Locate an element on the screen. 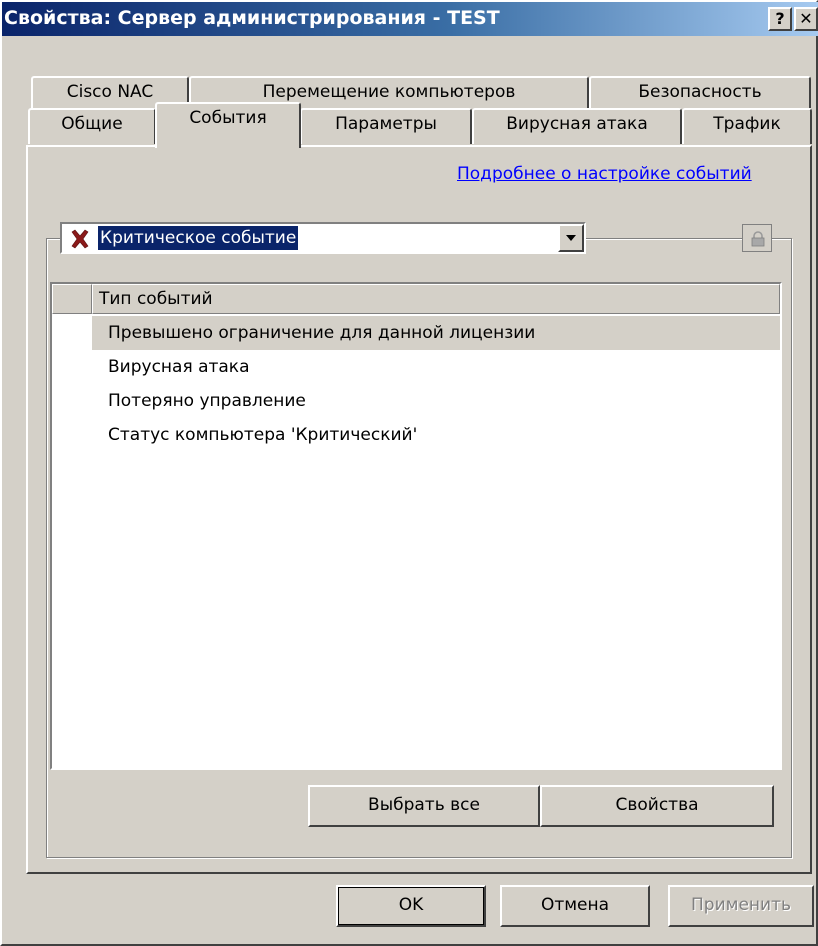  column-header-status is located at coordinates (72, 299).